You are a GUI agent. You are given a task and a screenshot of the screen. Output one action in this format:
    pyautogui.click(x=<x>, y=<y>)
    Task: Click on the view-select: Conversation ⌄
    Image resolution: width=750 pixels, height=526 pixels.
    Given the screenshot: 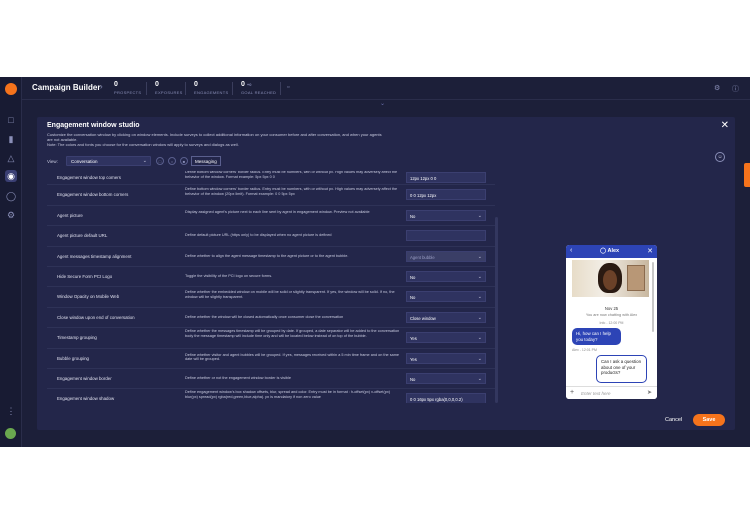 What is the action you would take?
    pyautogui.click(x=108, y=161)
    